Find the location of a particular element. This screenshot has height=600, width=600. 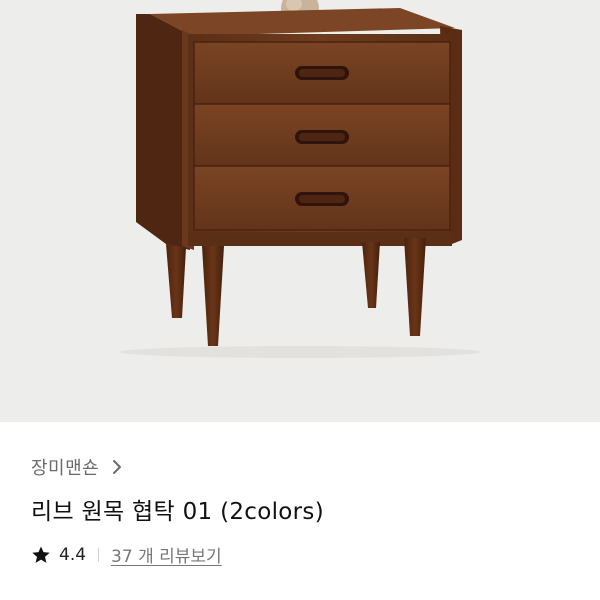

divider is located at coordinates (99, 554).